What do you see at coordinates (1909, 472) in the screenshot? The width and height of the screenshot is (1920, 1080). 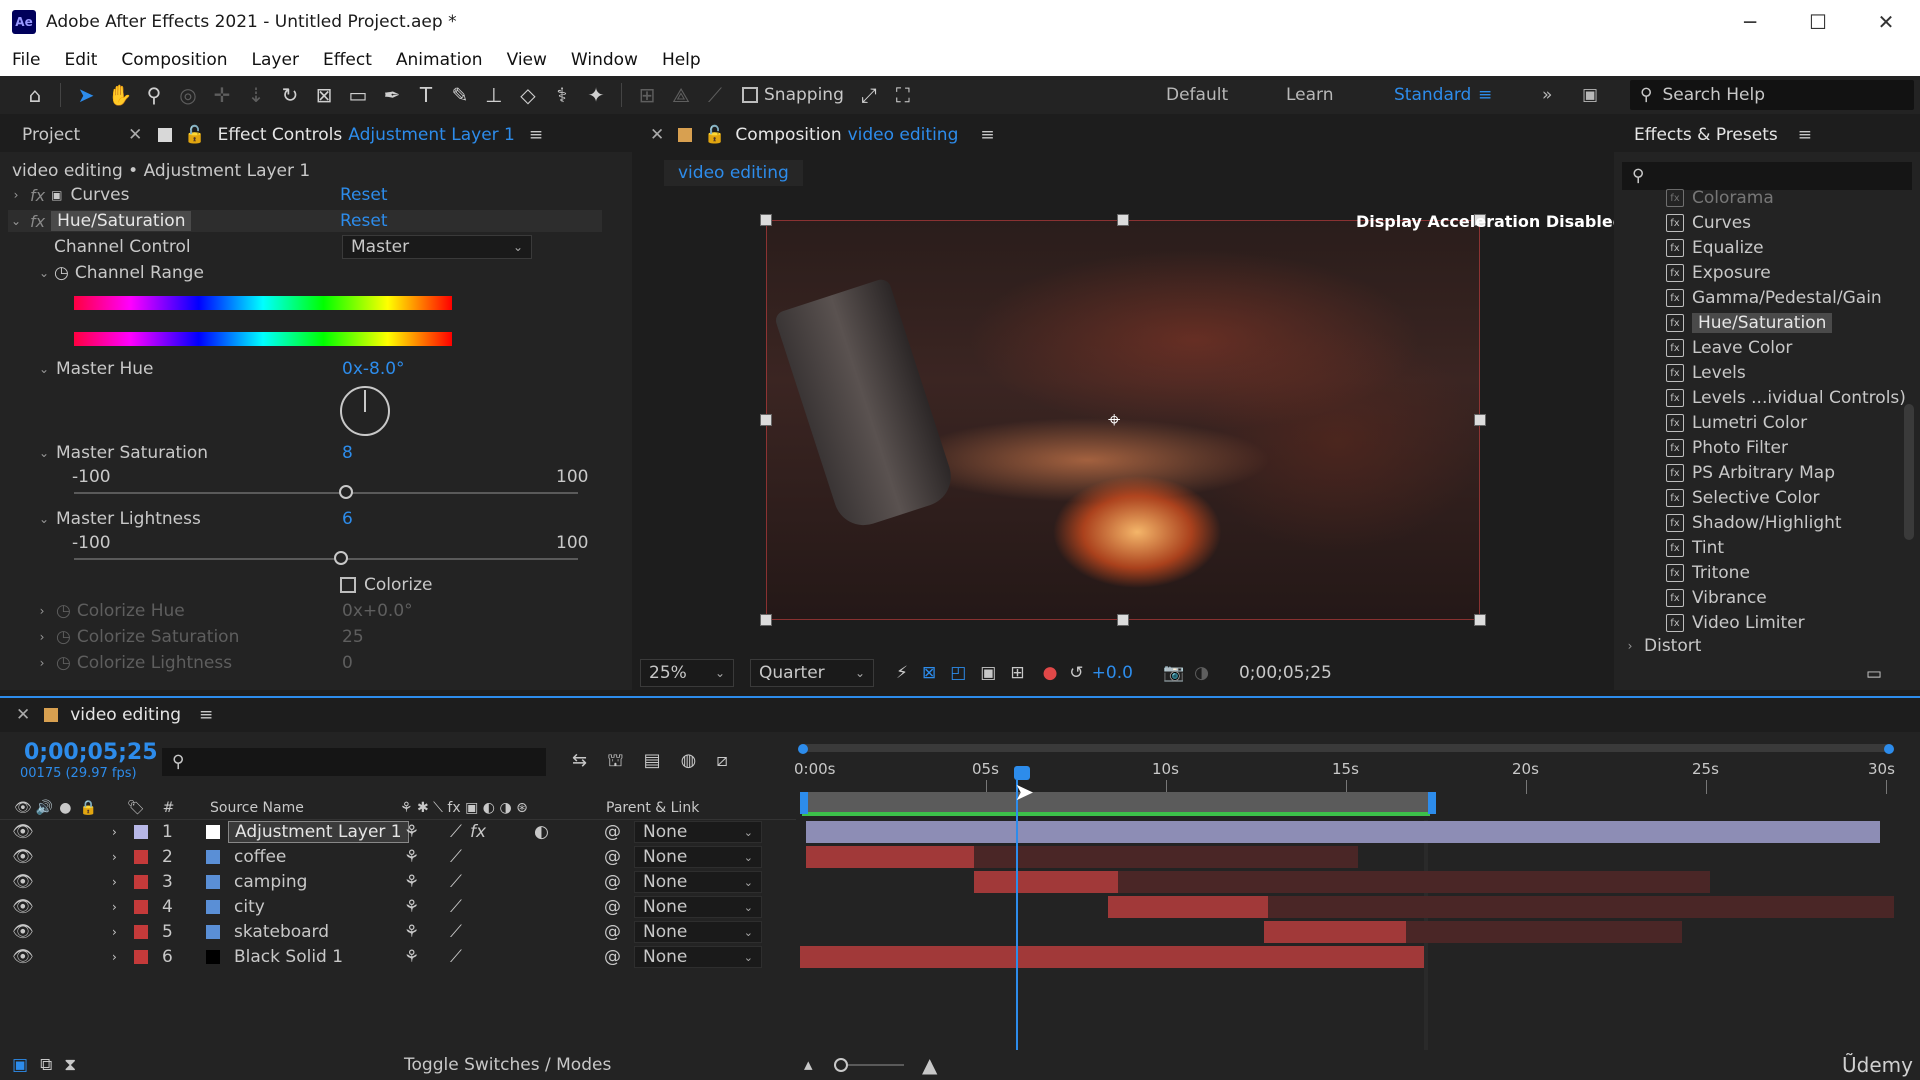 I see `effects-scrollbar` at bounding box center [1909, 472].